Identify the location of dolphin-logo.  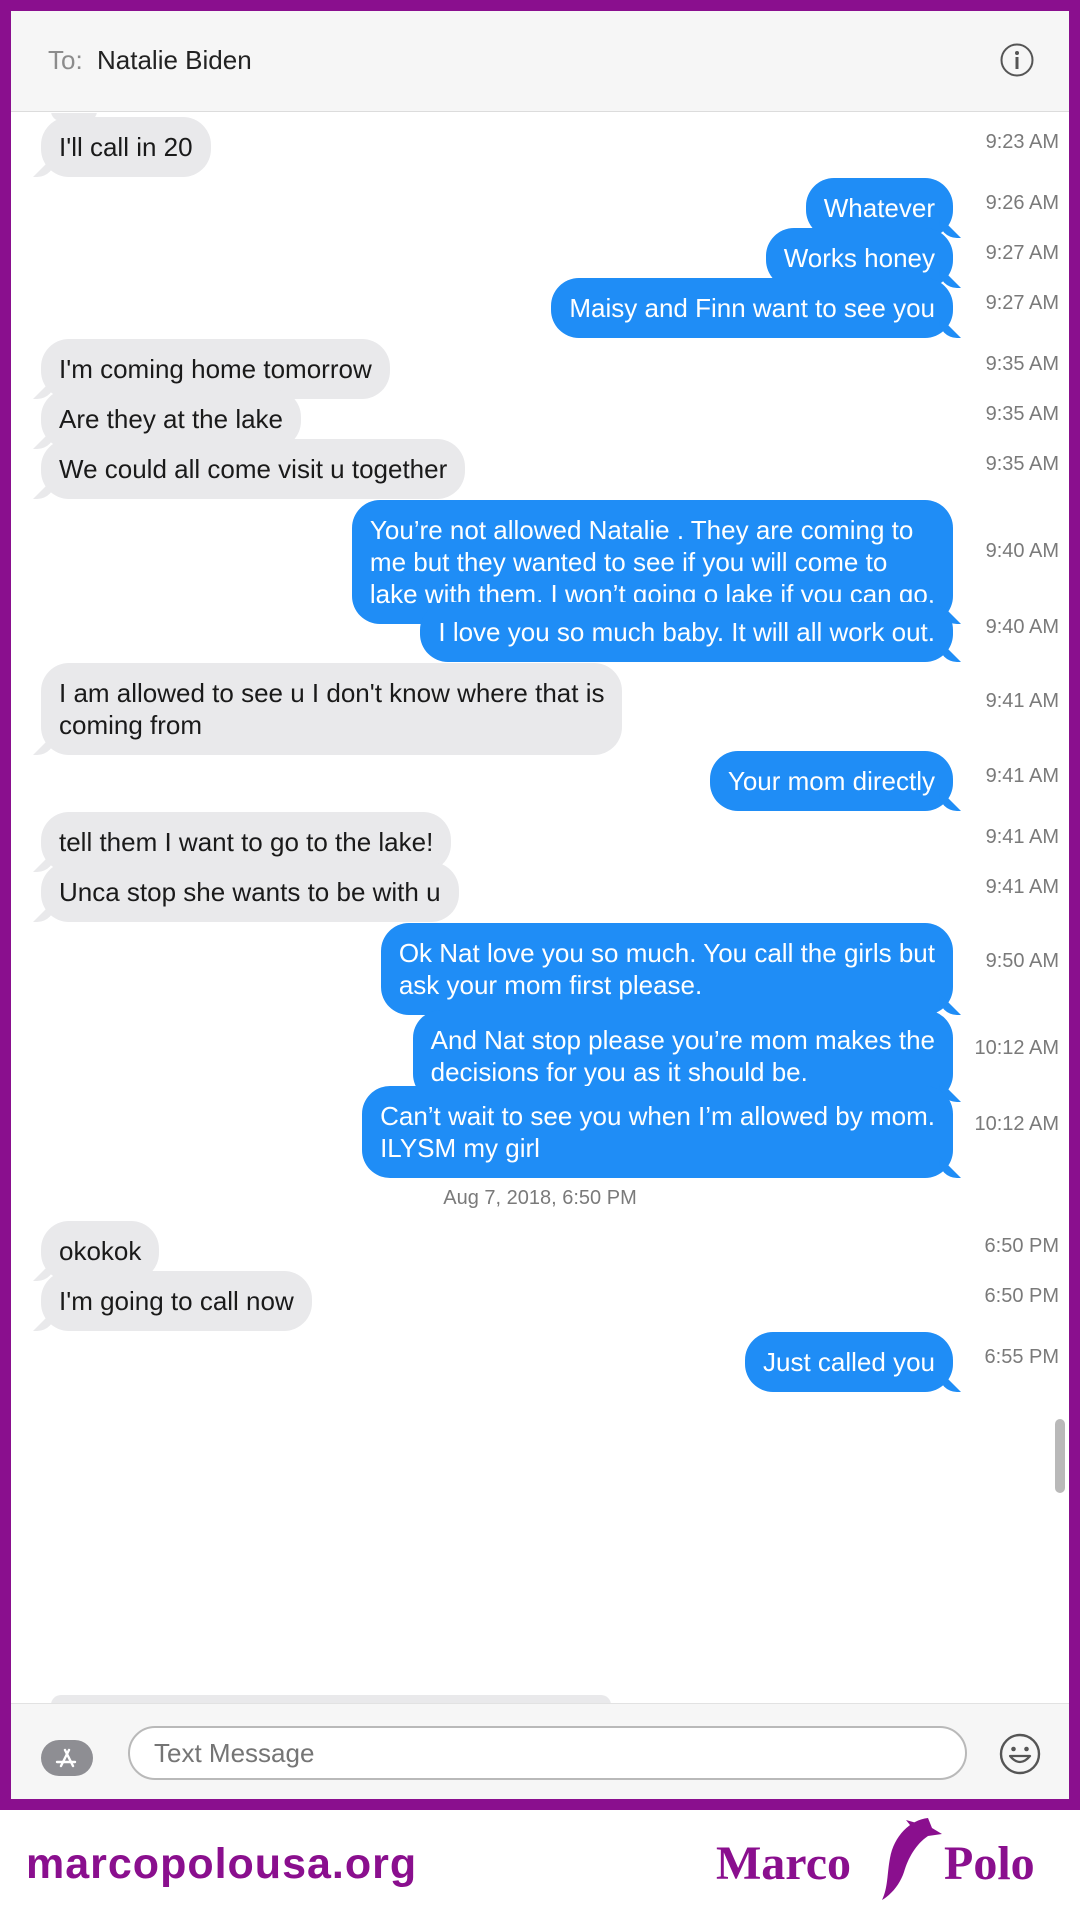
(912, 1859).